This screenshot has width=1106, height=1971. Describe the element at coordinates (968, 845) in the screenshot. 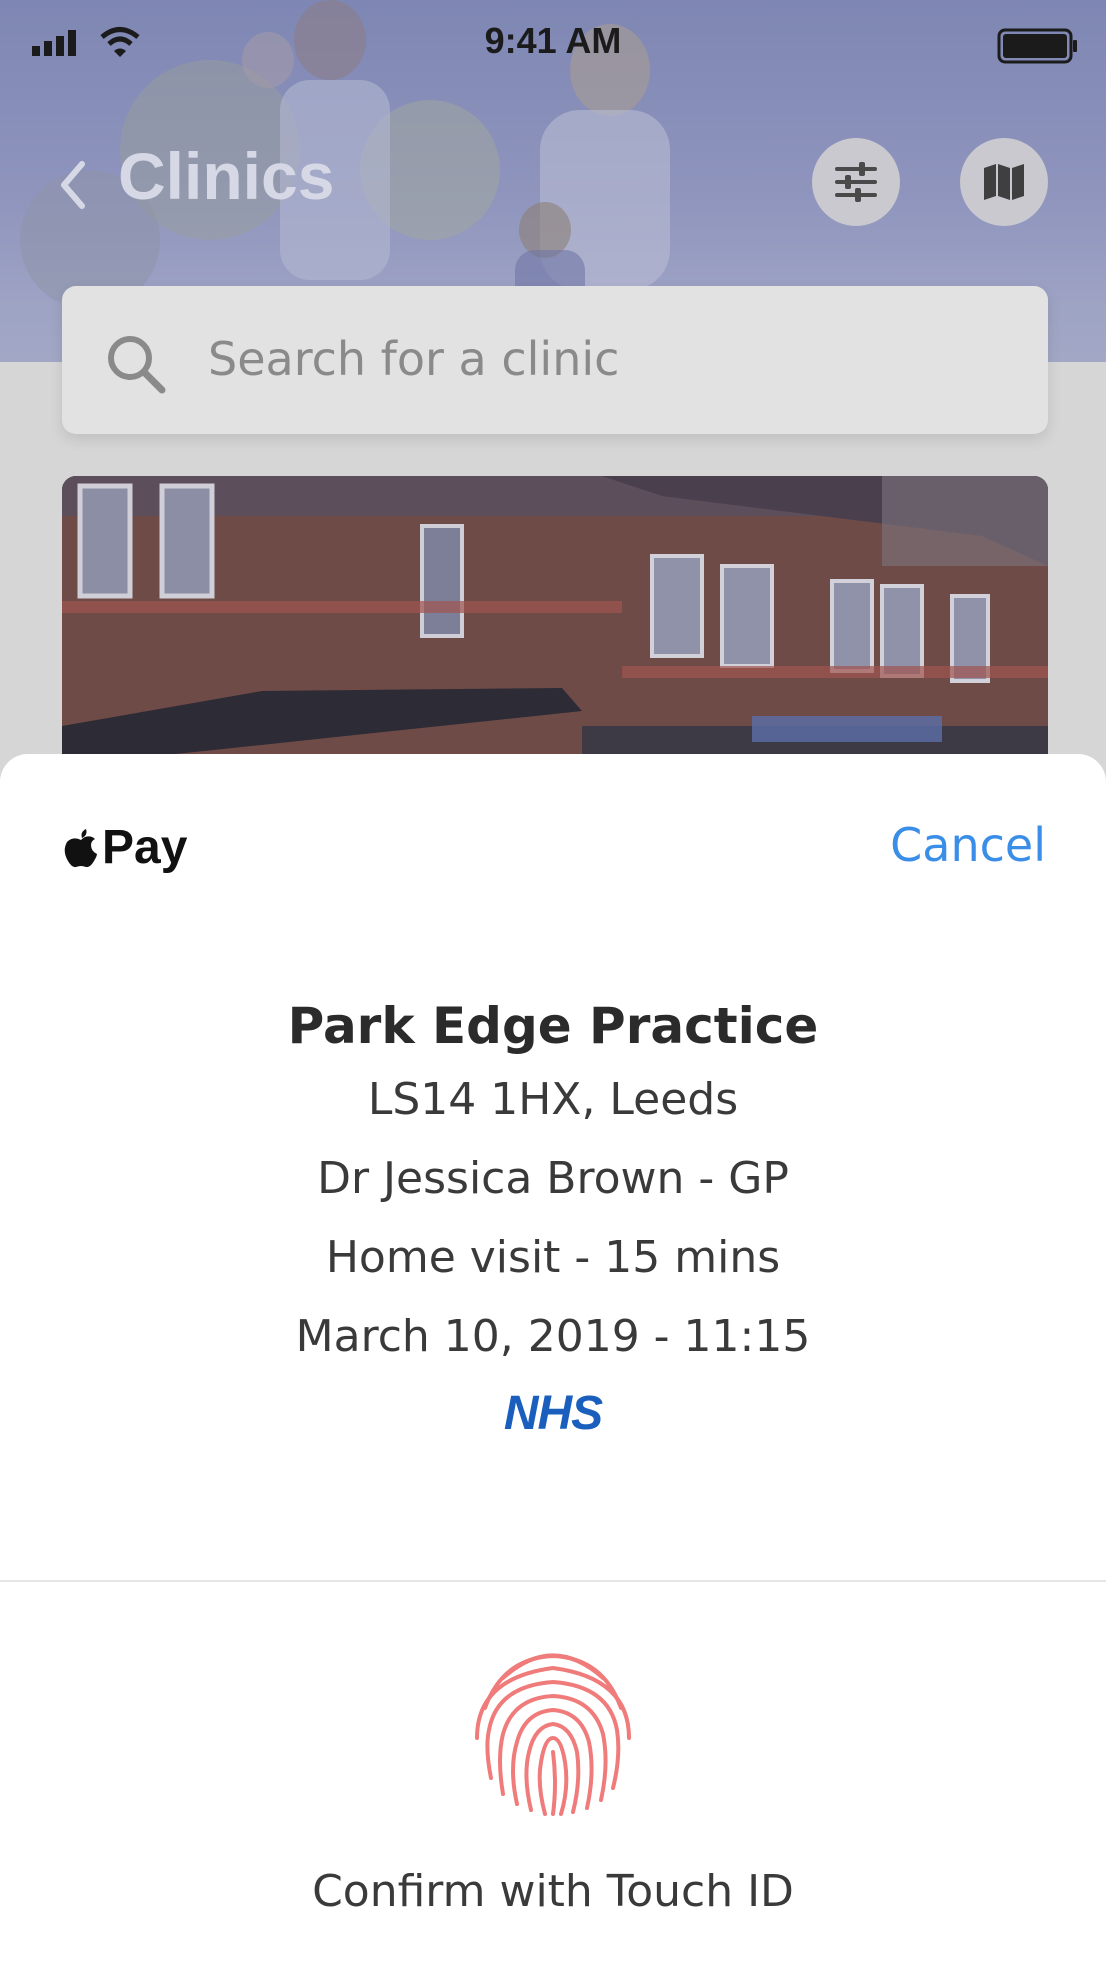

I see `cancel-button: Cancel` at that location.